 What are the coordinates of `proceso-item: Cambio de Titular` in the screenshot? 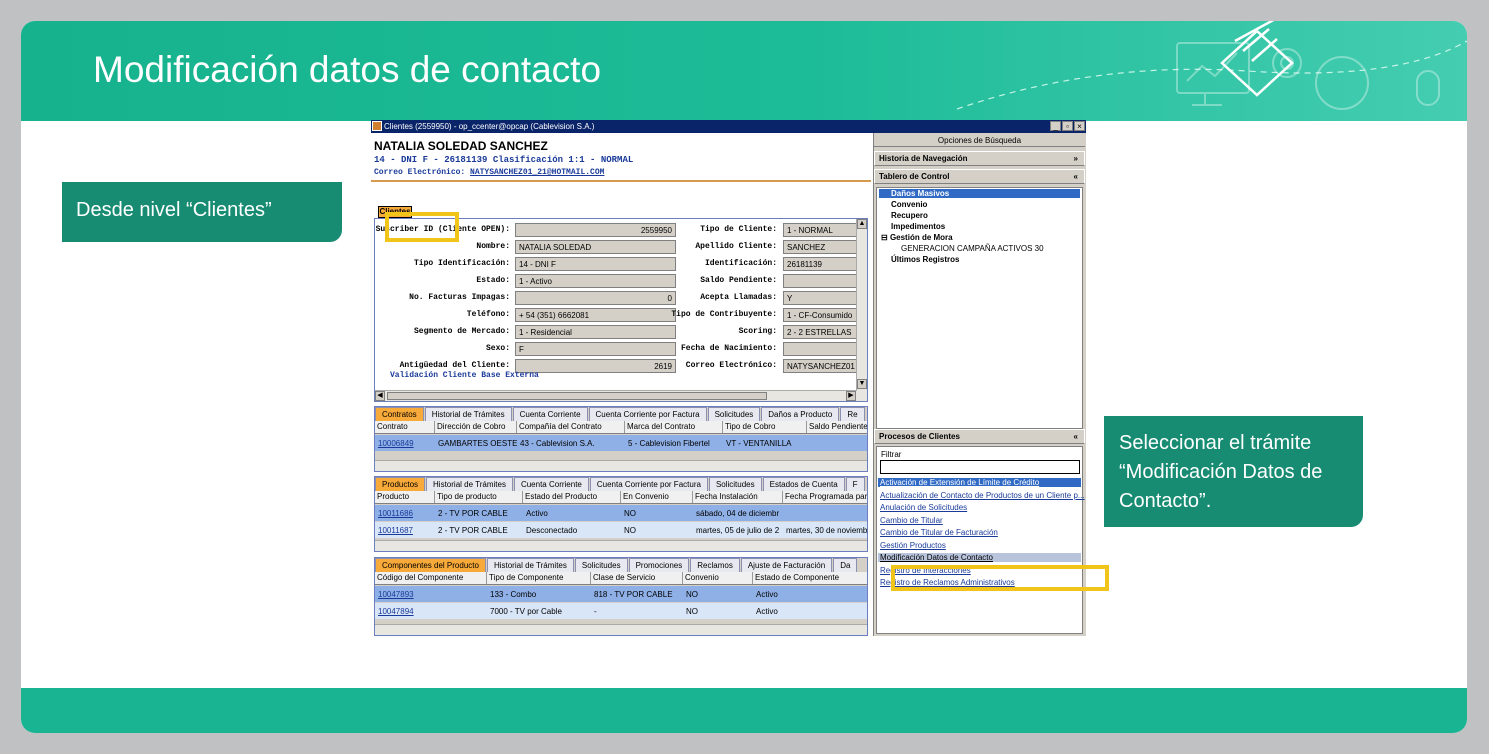 It's located at (911, 520).